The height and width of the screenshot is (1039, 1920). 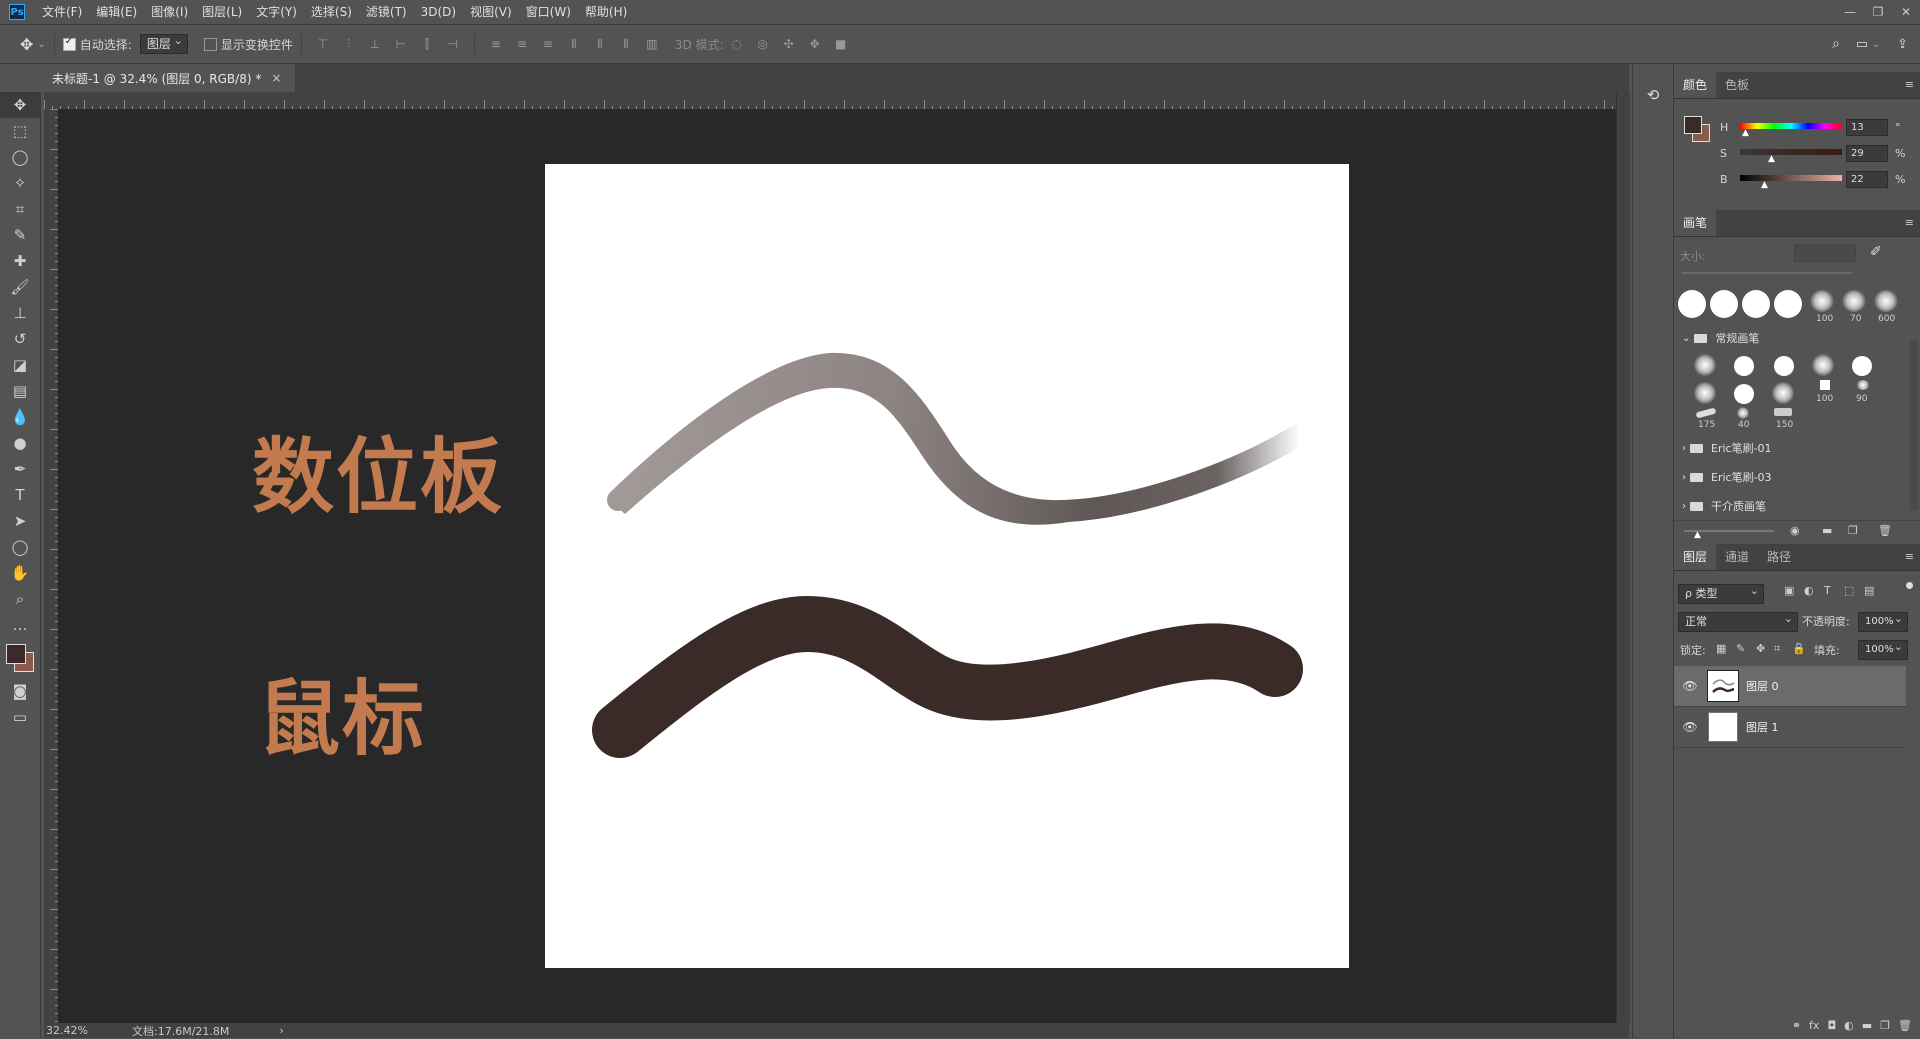 What do you see at coordinates (20, 287) in the screenshot?
I see `brush-tool-icon: 🖌` at bounding box center [20, 287].